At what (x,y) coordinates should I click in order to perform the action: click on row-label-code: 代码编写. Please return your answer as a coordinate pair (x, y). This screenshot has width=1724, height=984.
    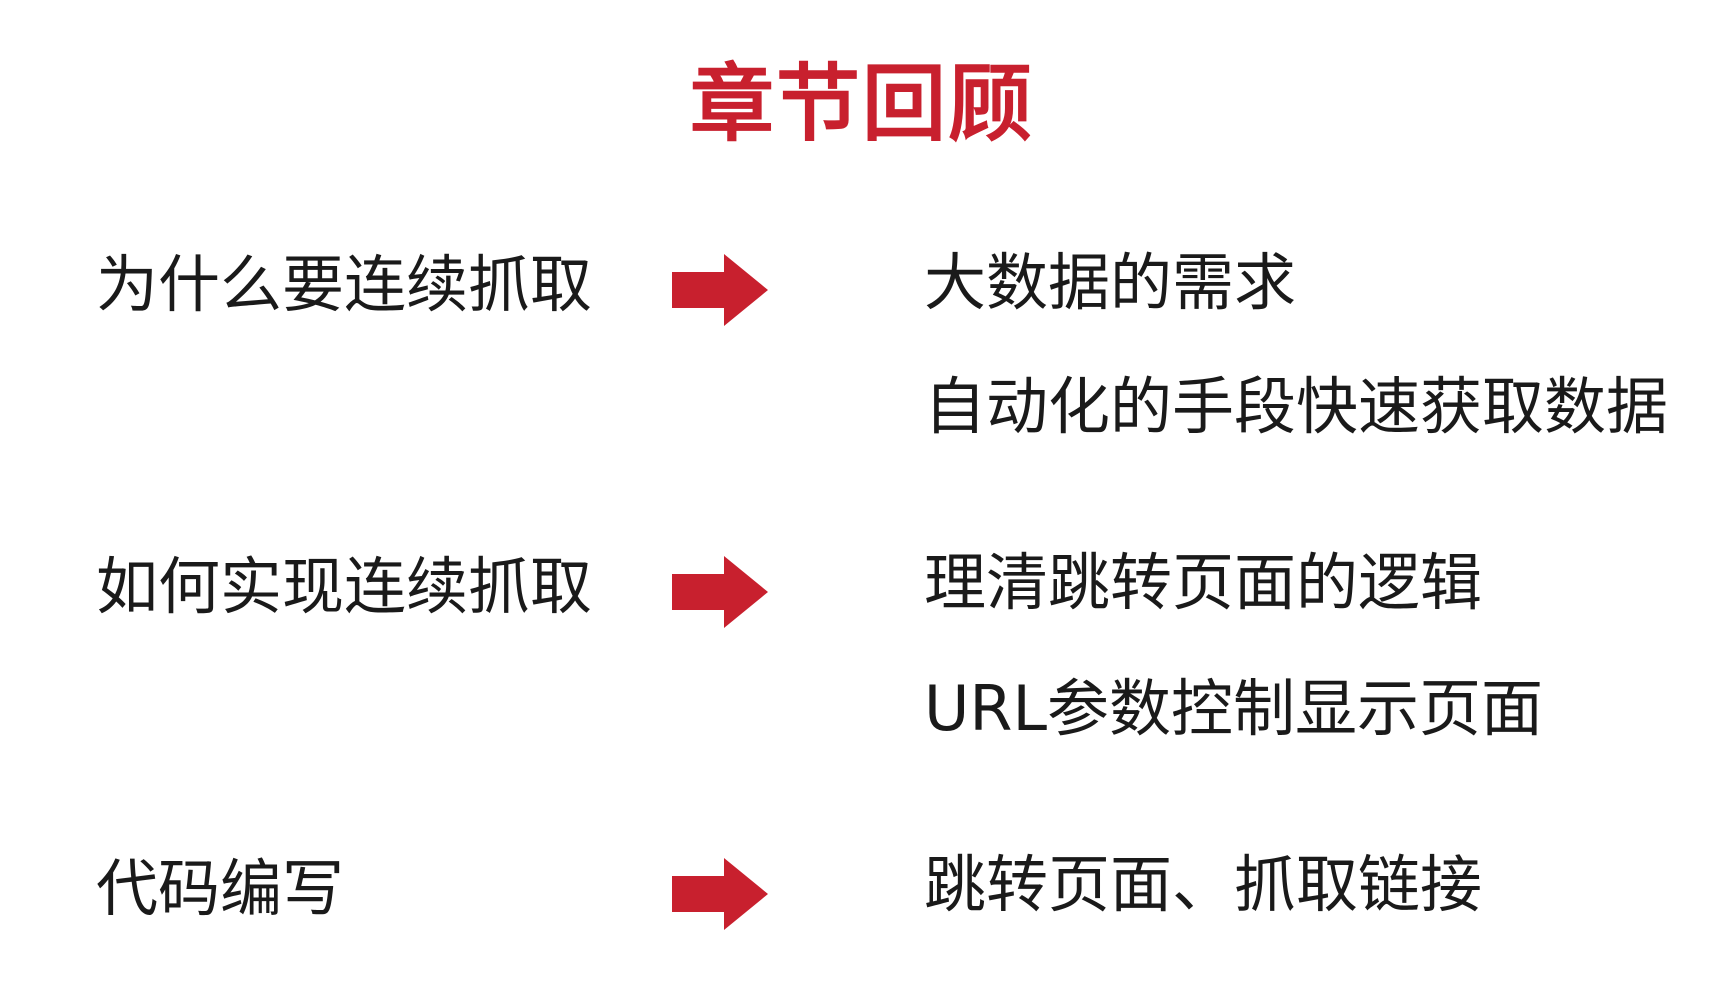
    Looking at the image, I should click on (220, 888).